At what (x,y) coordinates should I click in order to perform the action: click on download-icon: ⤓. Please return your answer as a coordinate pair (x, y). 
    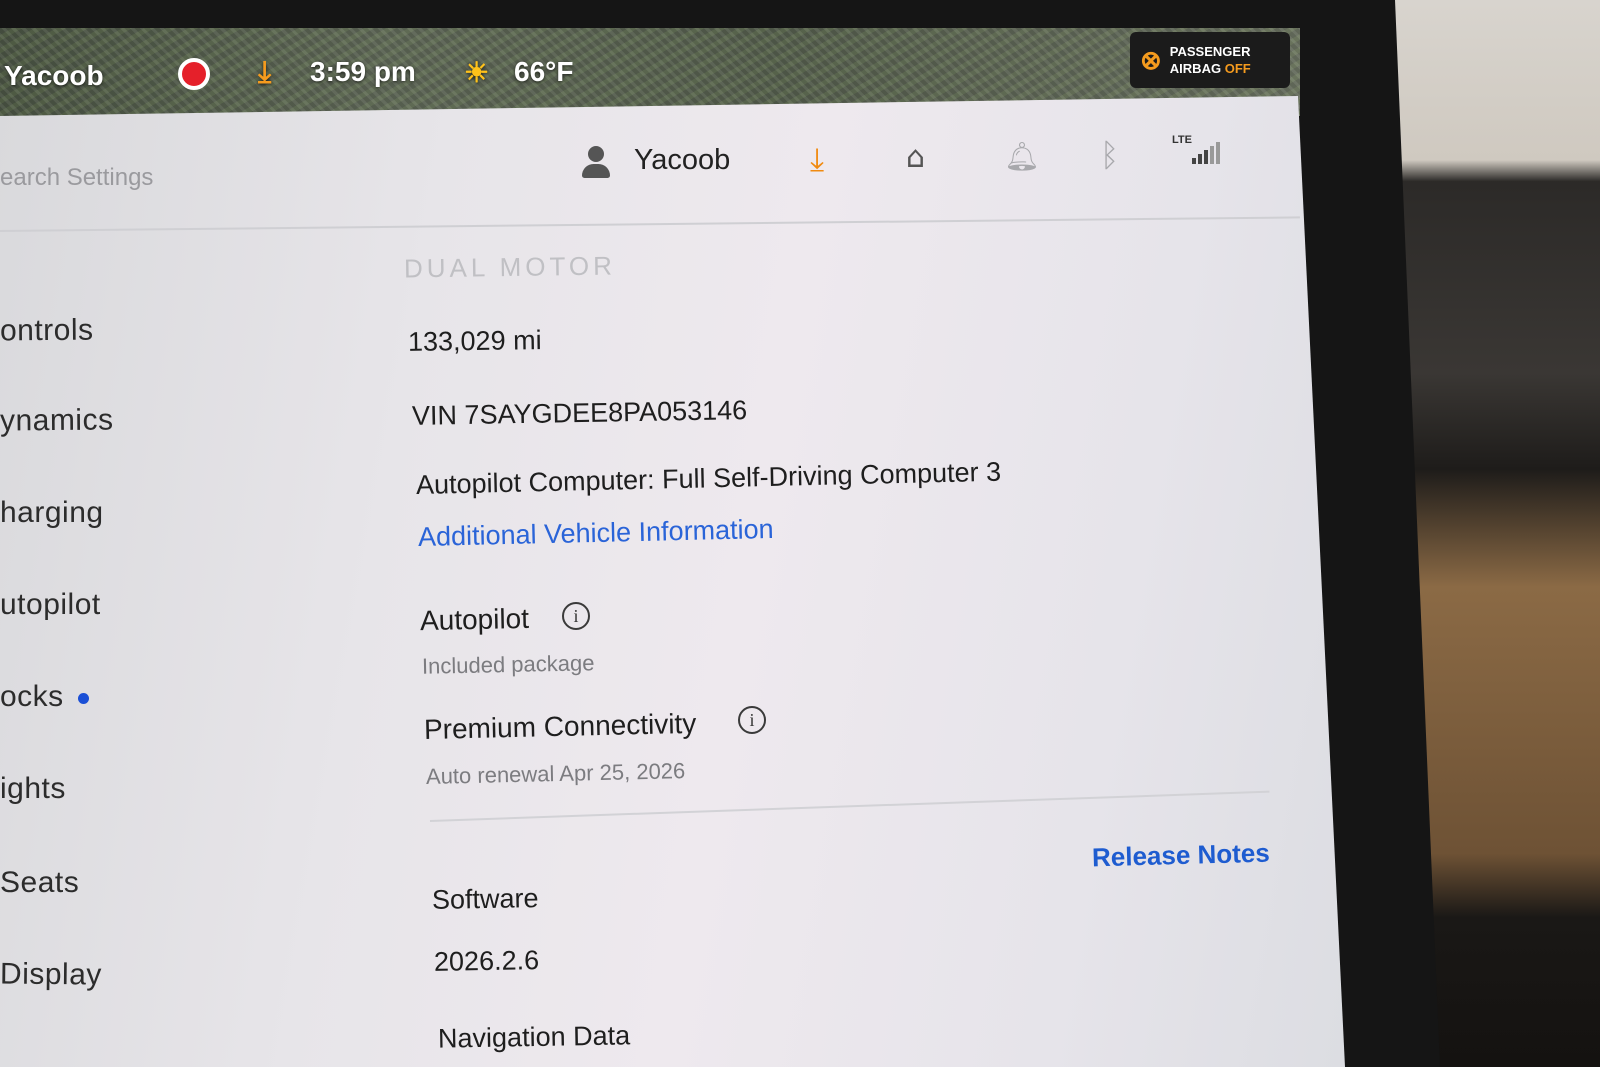
    Looking at the image, I should click on (264, 73).